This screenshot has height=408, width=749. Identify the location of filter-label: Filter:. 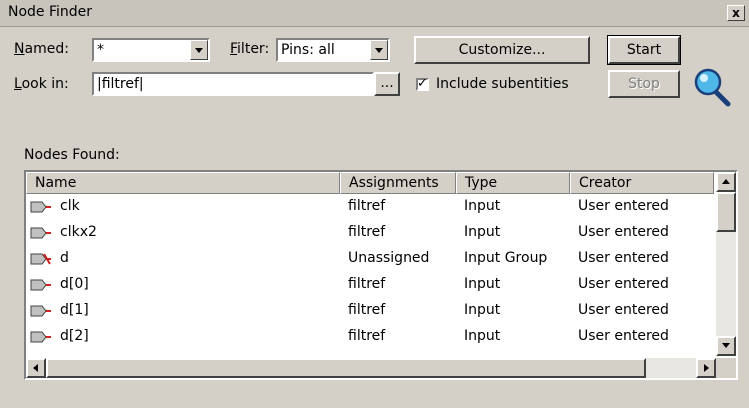
(250, 49).